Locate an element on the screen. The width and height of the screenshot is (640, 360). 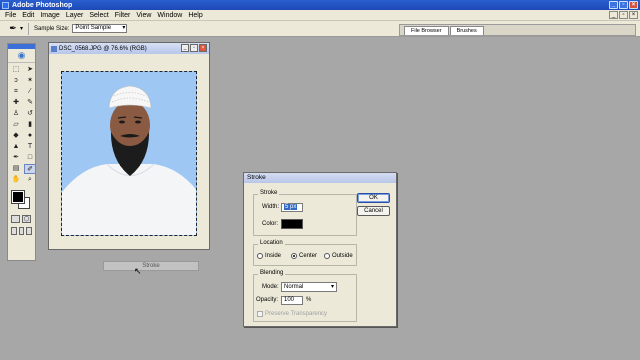
palette-well: File Browser Brushes is located at coordinates (517, 30).